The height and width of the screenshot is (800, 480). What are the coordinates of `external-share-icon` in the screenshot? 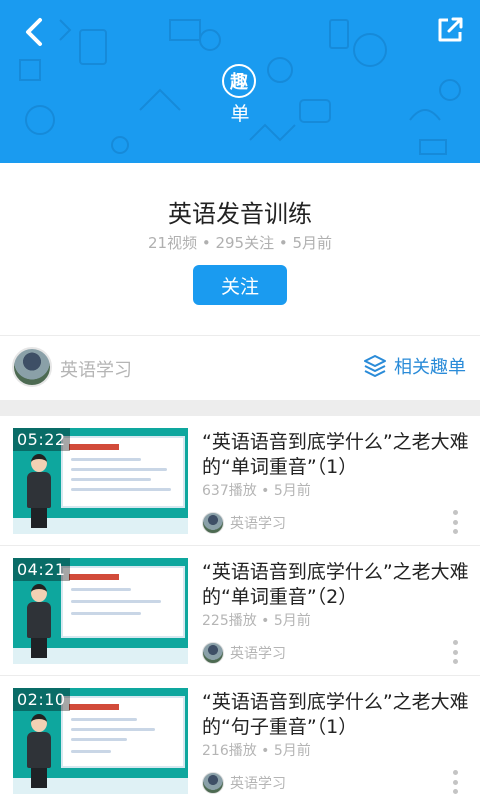 It's located at (450, 29).